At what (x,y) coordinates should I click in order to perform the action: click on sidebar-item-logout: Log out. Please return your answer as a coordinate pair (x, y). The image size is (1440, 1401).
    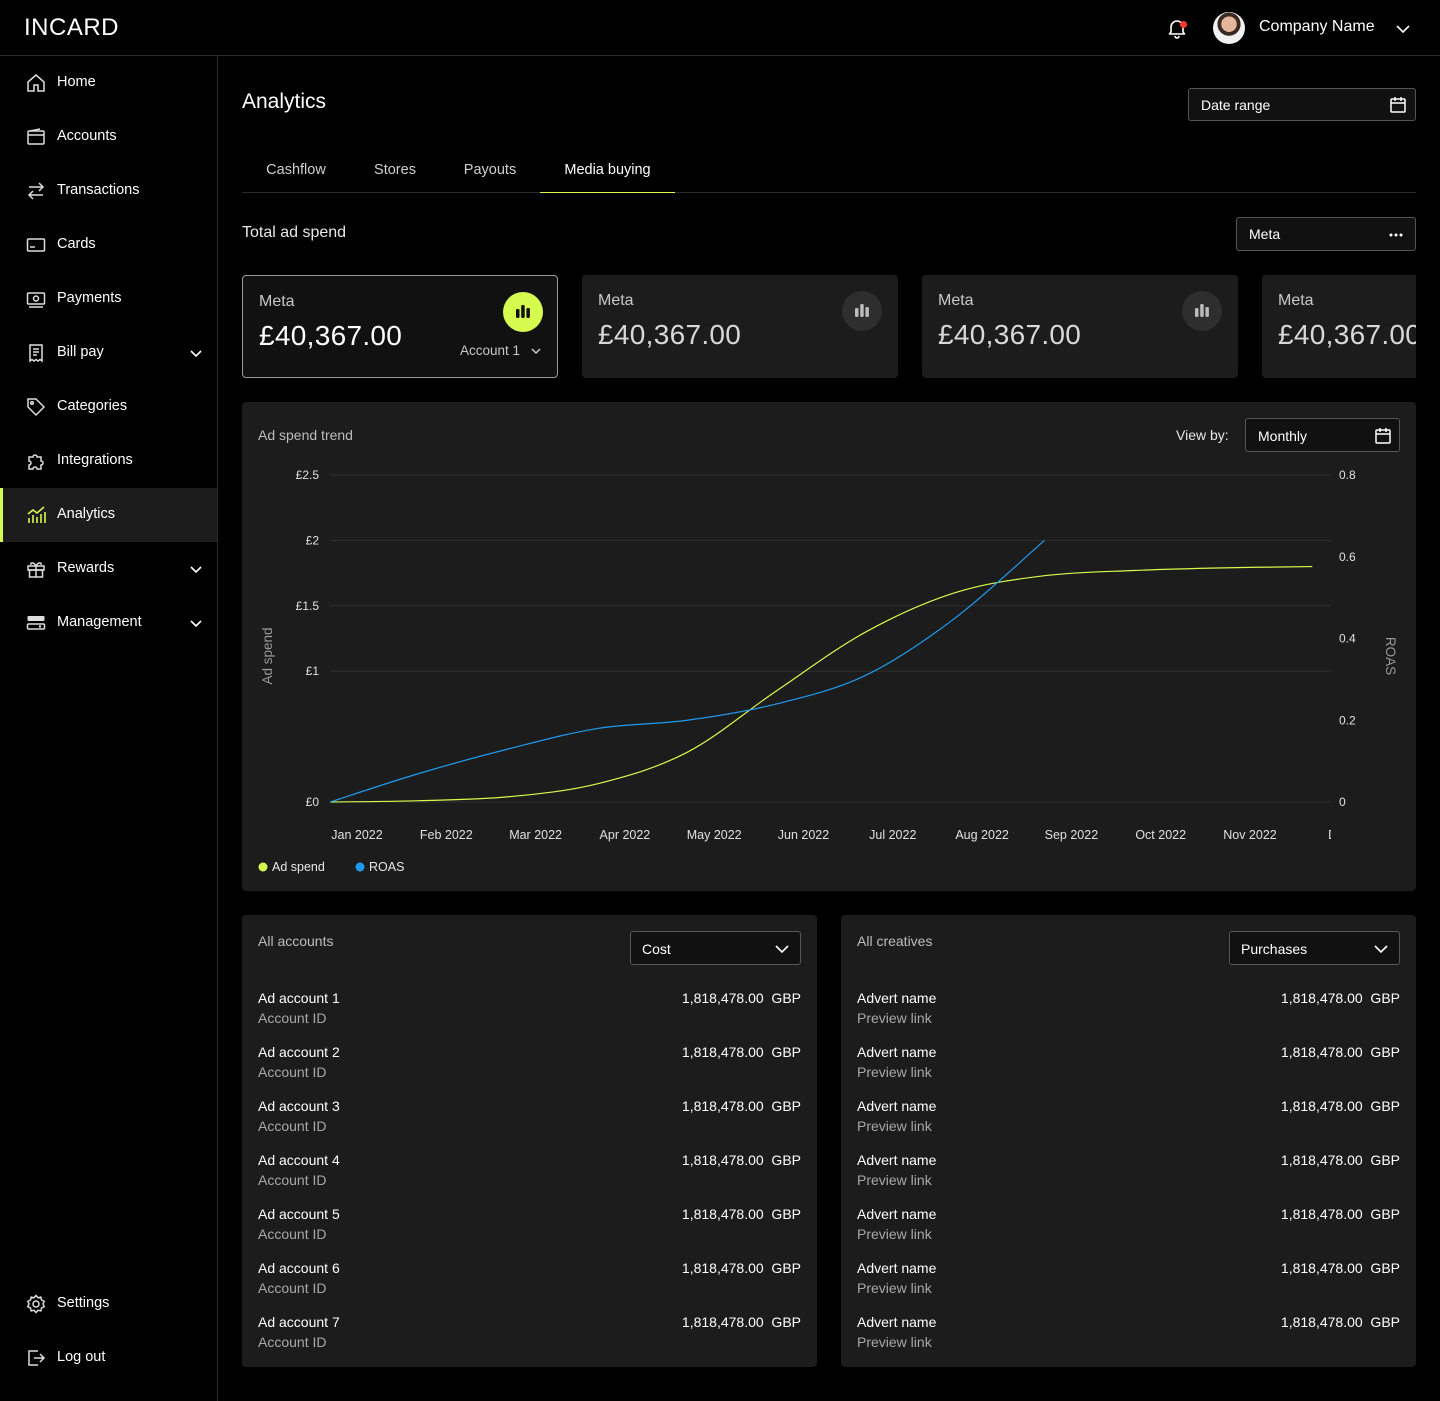
    Looking at the image, I should click on (108, 1358).